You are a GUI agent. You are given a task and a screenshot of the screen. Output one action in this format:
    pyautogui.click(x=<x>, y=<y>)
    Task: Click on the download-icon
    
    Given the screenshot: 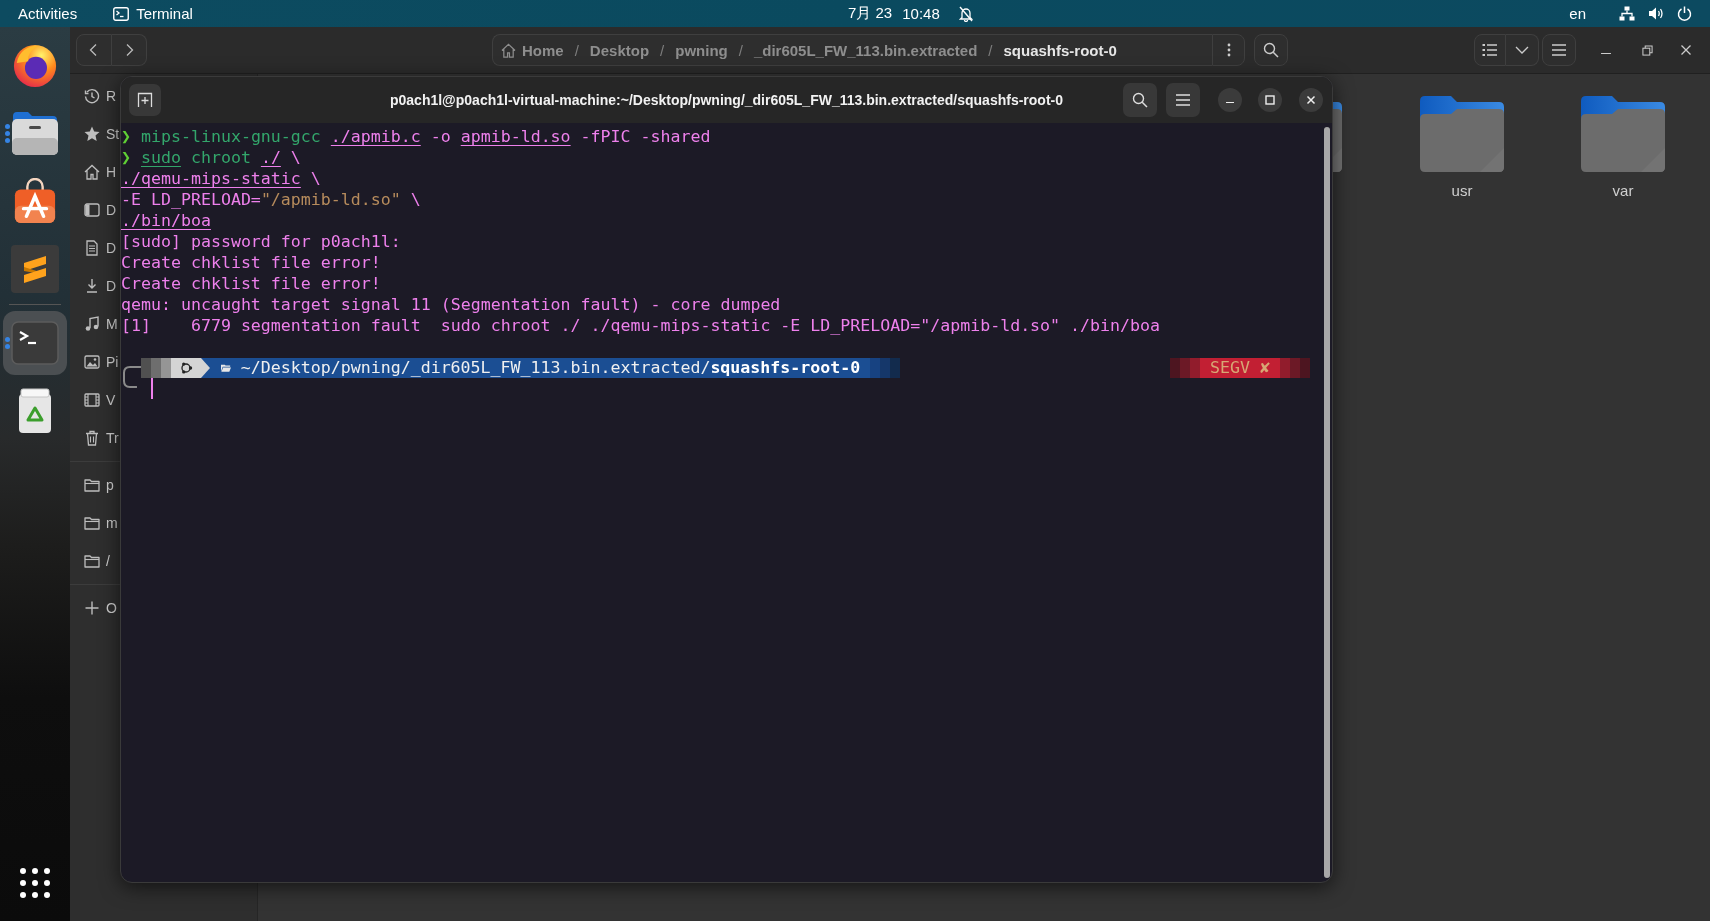 What is the action you would take?
    pyautogui.click(x=92, y=286)
    